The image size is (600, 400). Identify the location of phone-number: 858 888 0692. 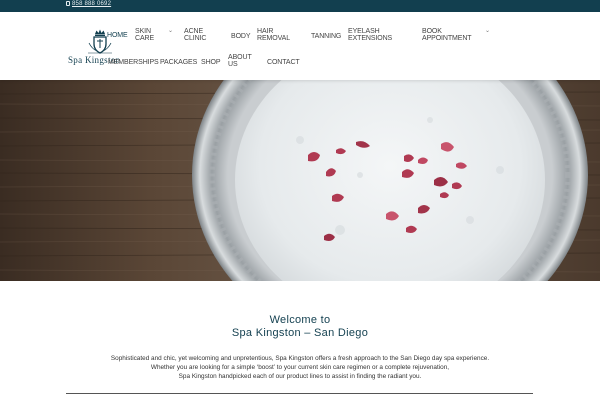
(92, 4).